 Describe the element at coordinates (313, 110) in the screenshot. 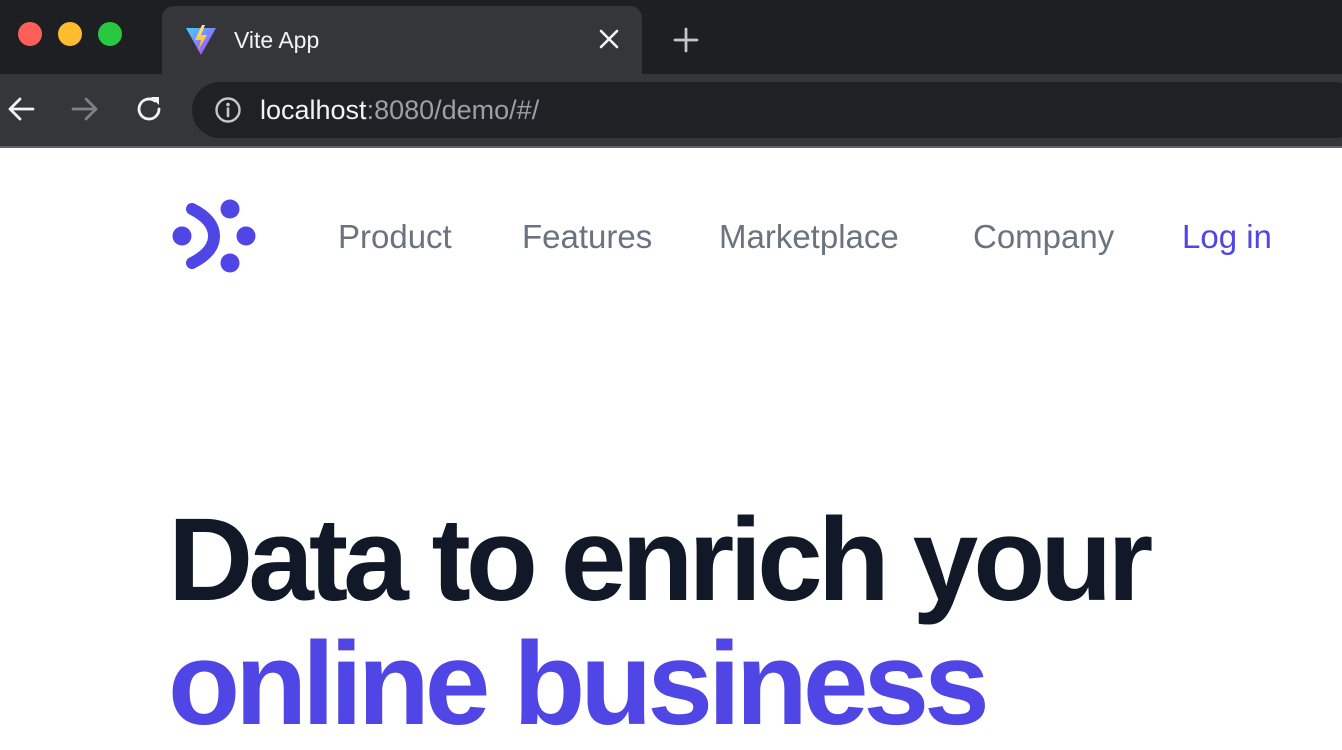

I see `url-host: localhost` at that location.